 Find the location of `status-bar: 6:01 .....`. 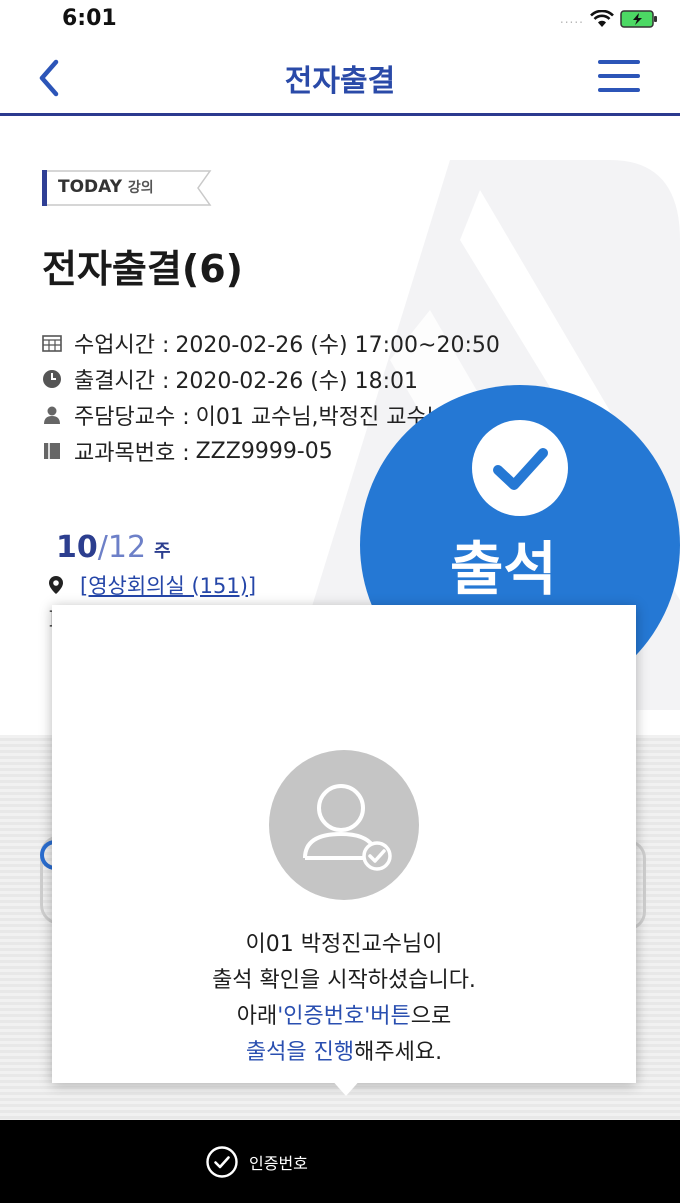

status-bar: 6:01 ..... is located at coordinates (340, 22).